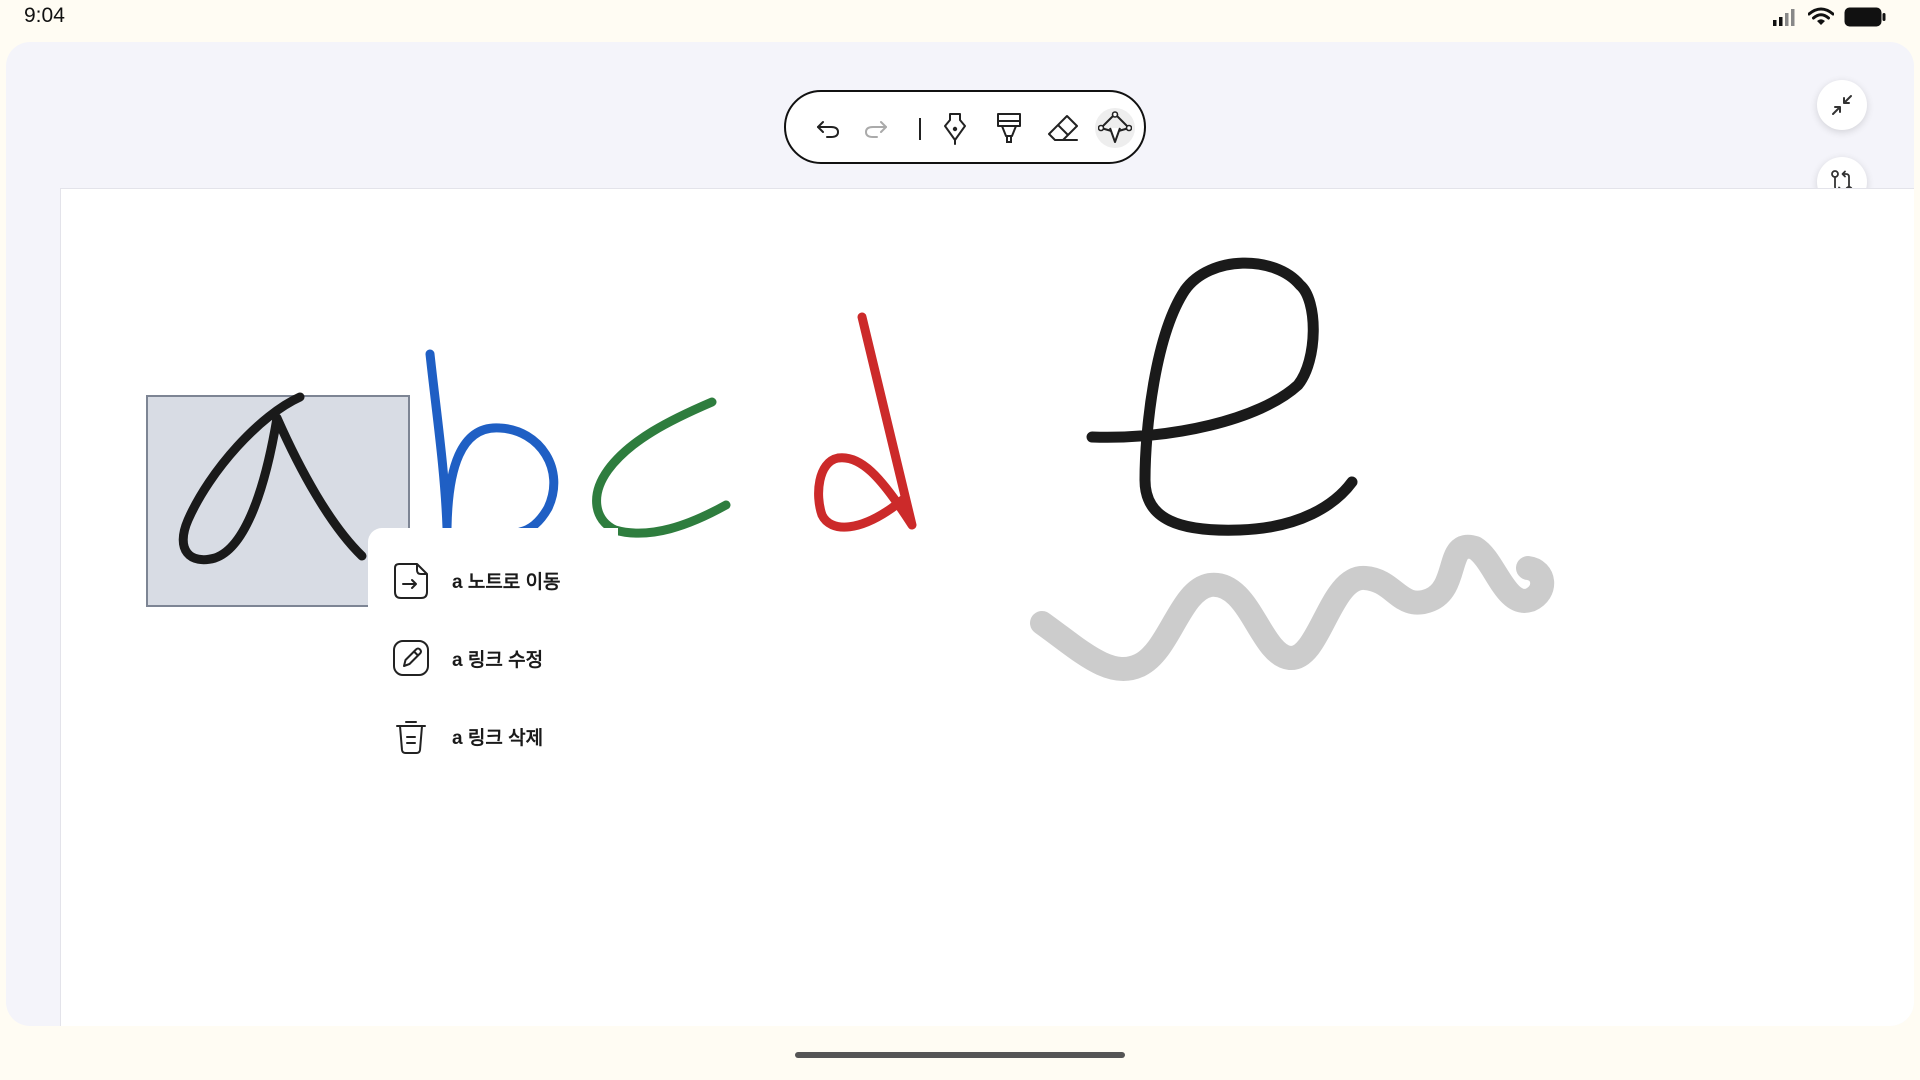  Describe the element at coordinates (272, 478) in the screenshot. I see `stroke-letter-a` at that location.